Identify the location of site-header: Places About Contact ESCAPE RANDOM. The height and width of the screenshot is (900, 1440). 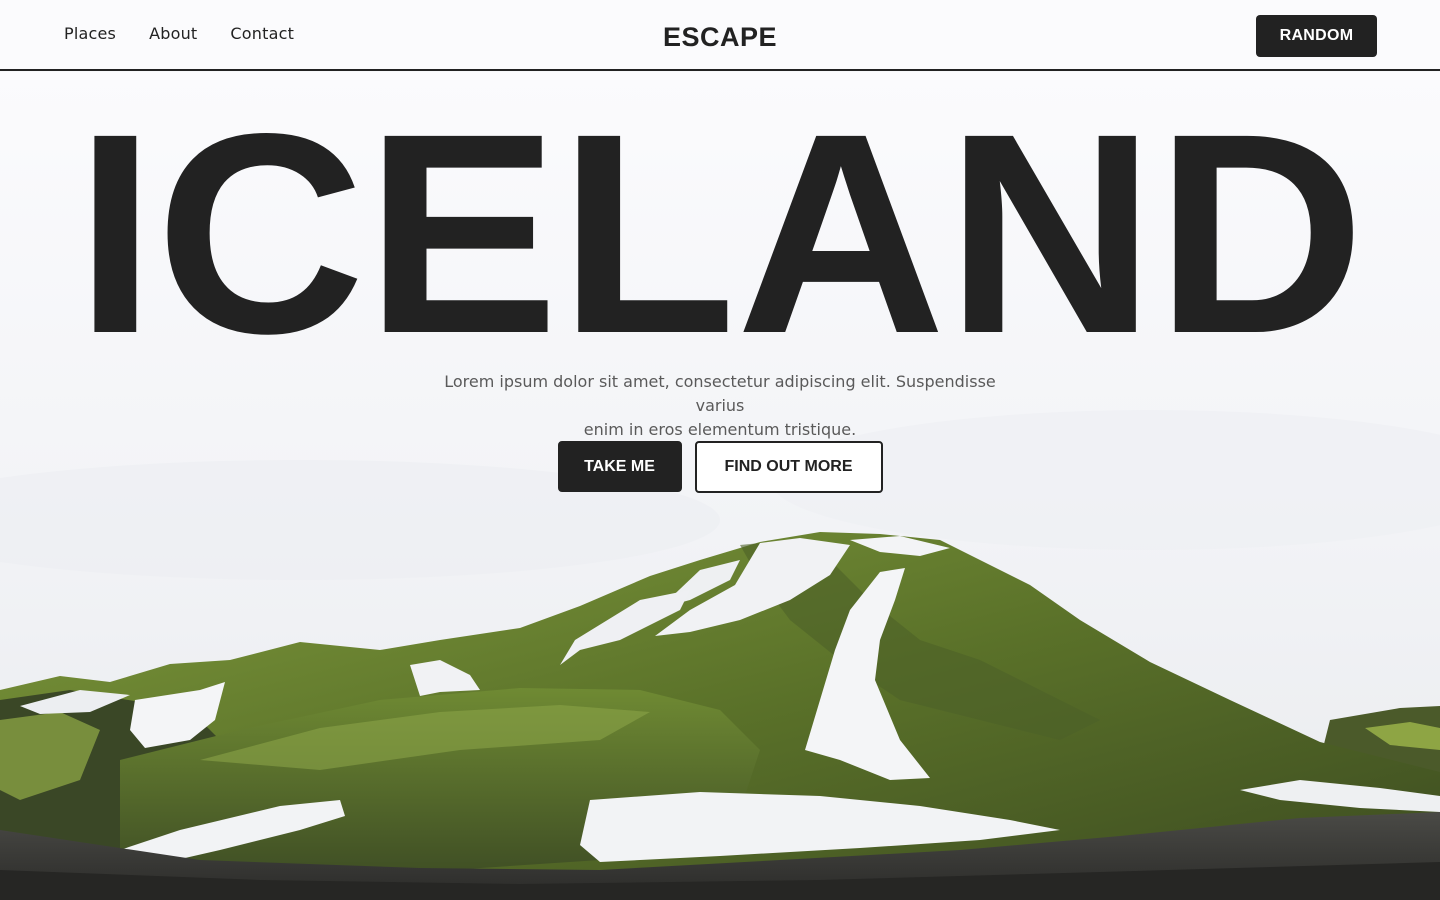
(720, 35).